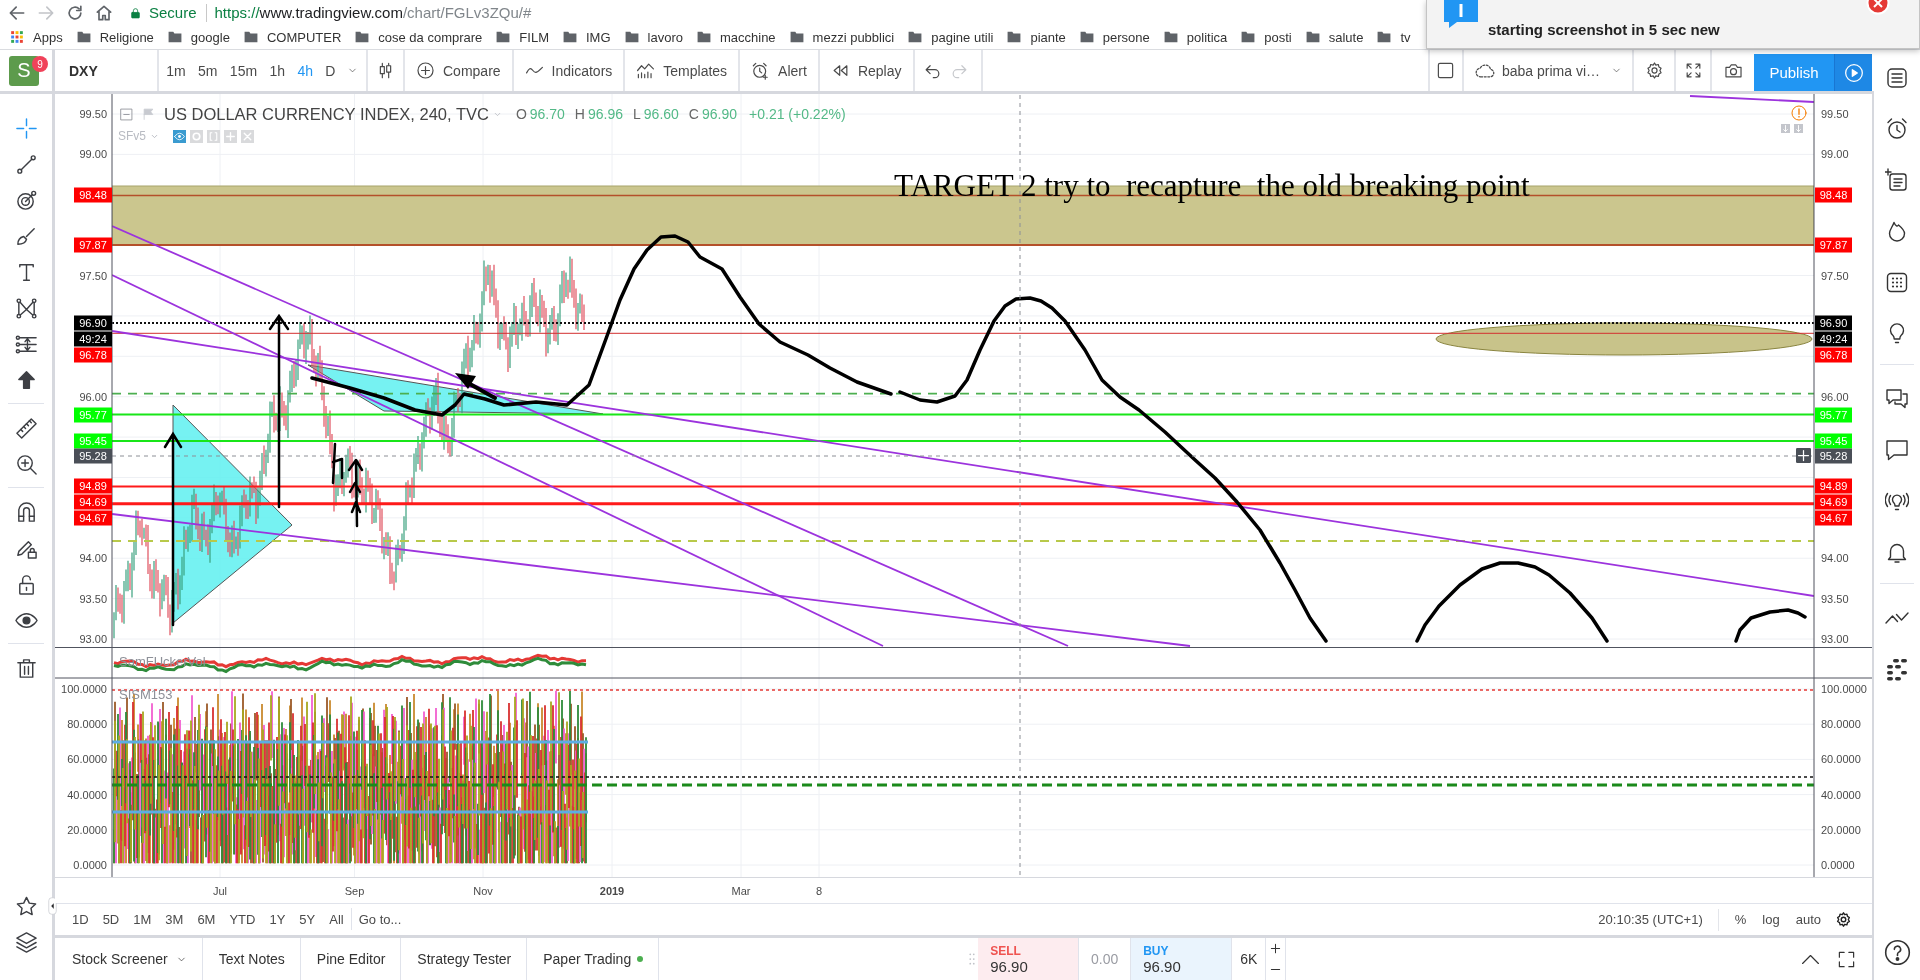  What do you see at coordinates (111, 919) in the screenshot?
I see `range-button: 5D` at bounding box center [111, 919].